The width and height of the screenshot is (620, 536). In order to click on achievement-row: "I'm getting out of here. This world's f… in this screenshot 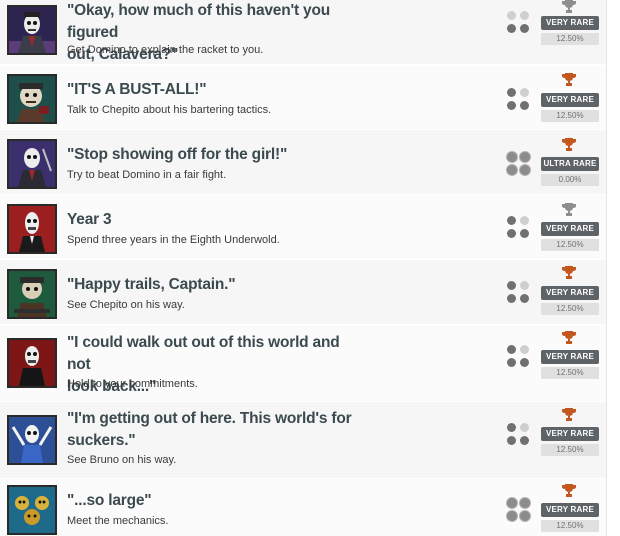, I will do `click(303, 440)`.